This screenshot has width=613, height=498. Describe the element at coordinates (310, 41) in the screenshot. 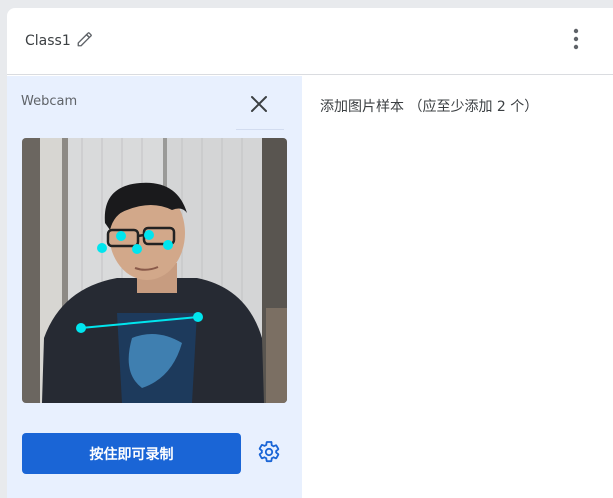

I see `class-card-header: Class1` at that location.